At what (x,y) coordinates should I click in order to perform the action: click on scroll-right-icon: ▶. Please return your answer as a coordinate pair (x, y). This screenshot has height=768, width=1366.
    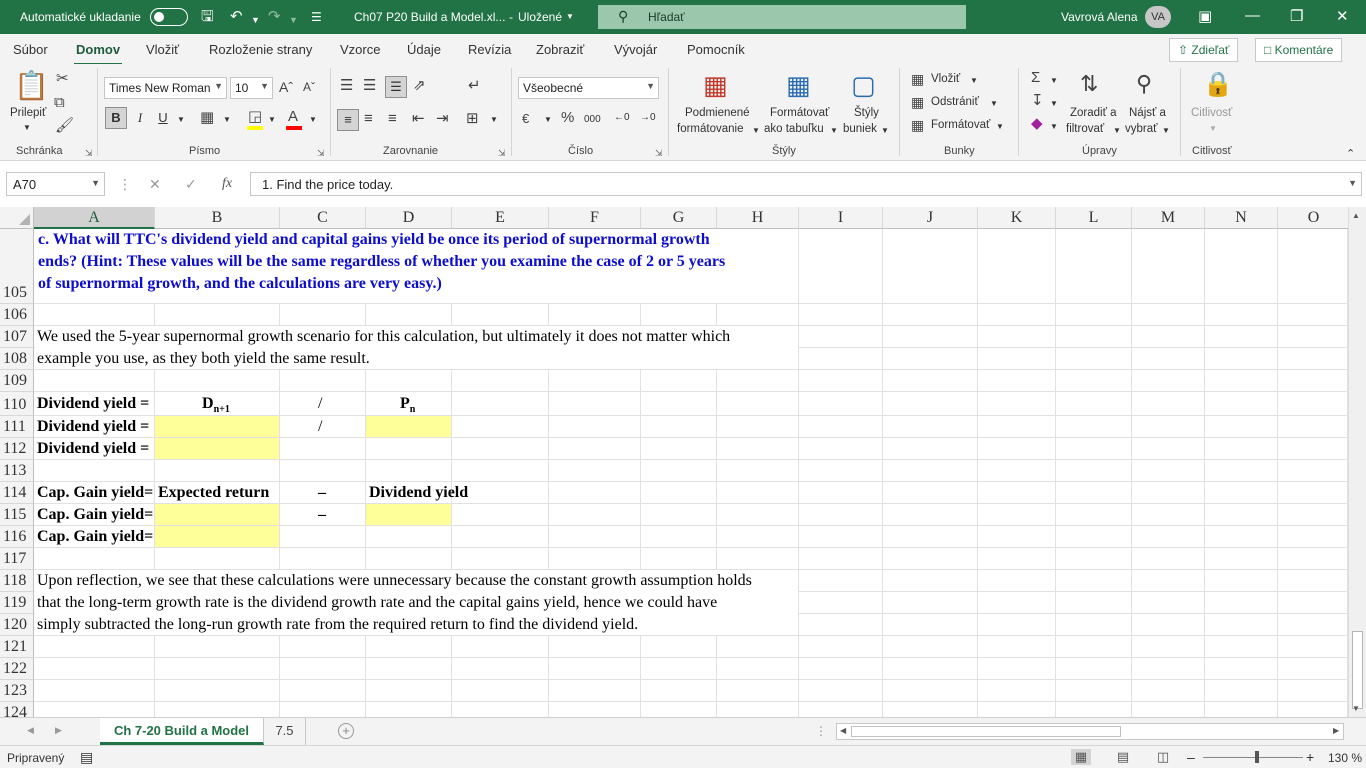
    Looking at the image, I should click on (1336, 730).